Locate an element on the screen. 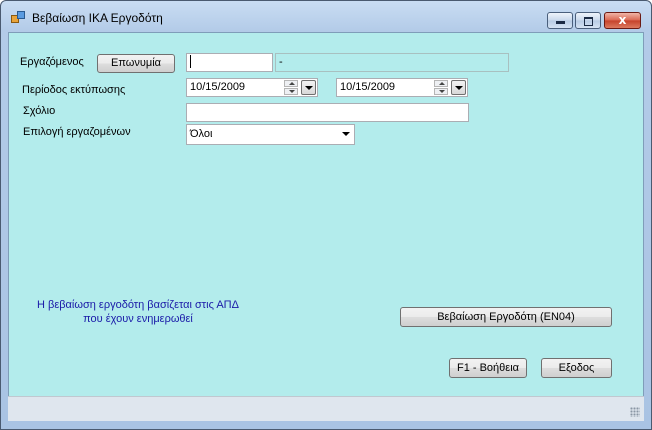 The height and width of the screenshot is (430, 652). title-bar: Βεβαίωση ΙΚΑ Εργοδότη x is located at coordinates (326, 16).